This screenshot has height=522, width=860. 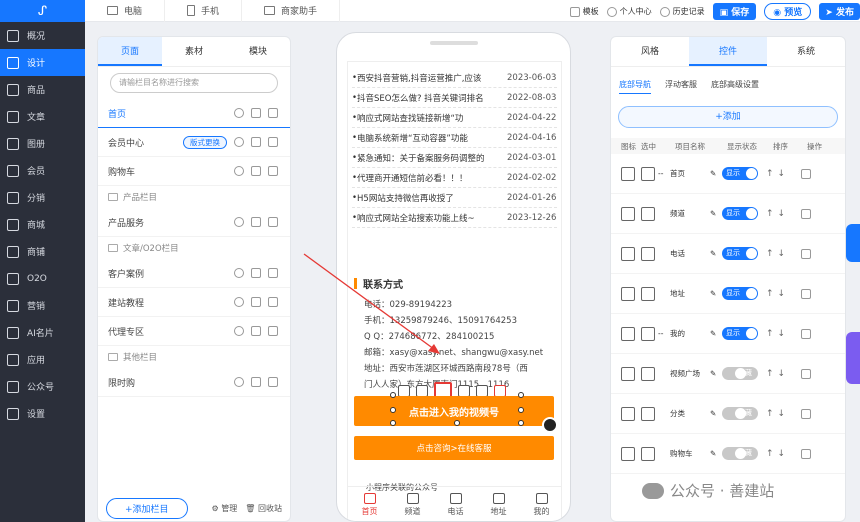 What do you see at coordinates (130, 51) in the screenshot?
I see `tab-pages: 页面` at bounding box center [130, 51].